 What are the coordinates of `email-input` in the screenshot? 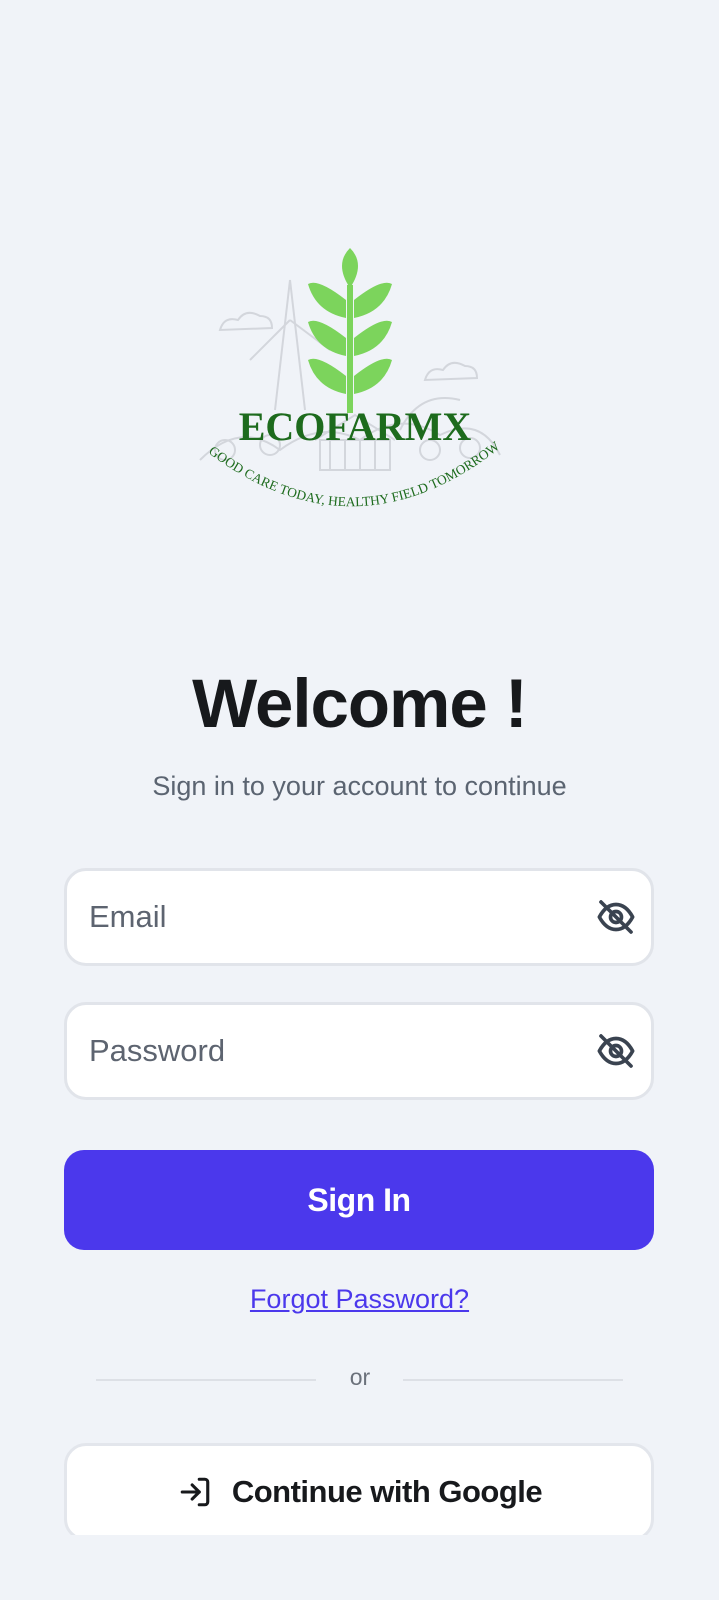 It's located at (324, 917).